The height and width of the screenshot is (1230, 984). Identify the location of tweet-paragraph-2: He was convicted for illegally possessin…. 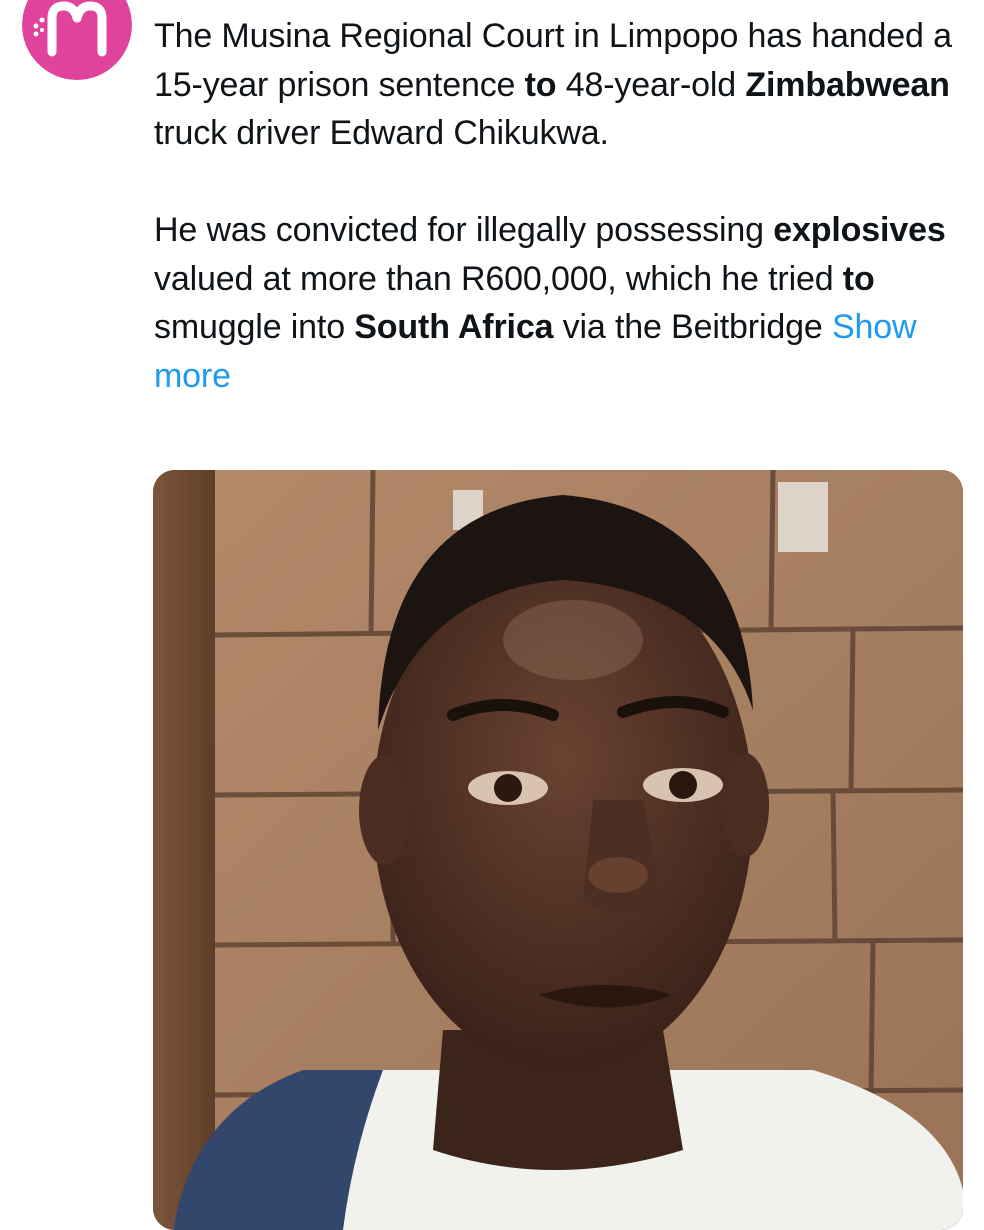
(559, 303).